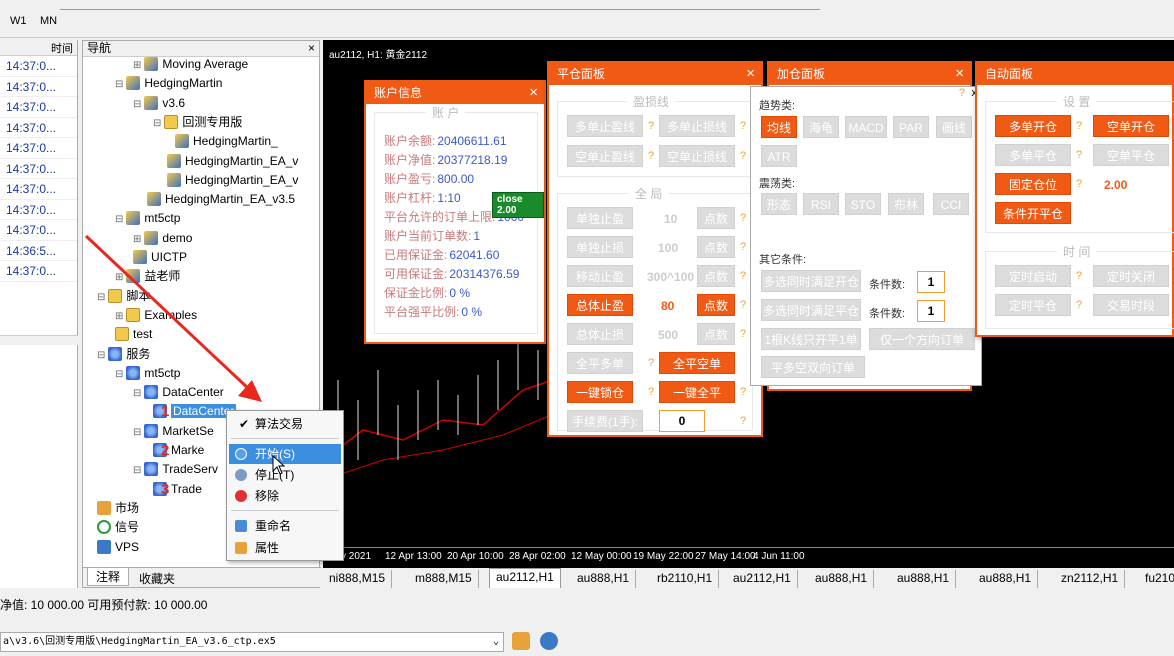 The image size is (1174, 656). What do you see at coordinates (226, 141) in the screenshot?
I see `navigator-item: HedgingMartin_` at bounding box center [226, 141].